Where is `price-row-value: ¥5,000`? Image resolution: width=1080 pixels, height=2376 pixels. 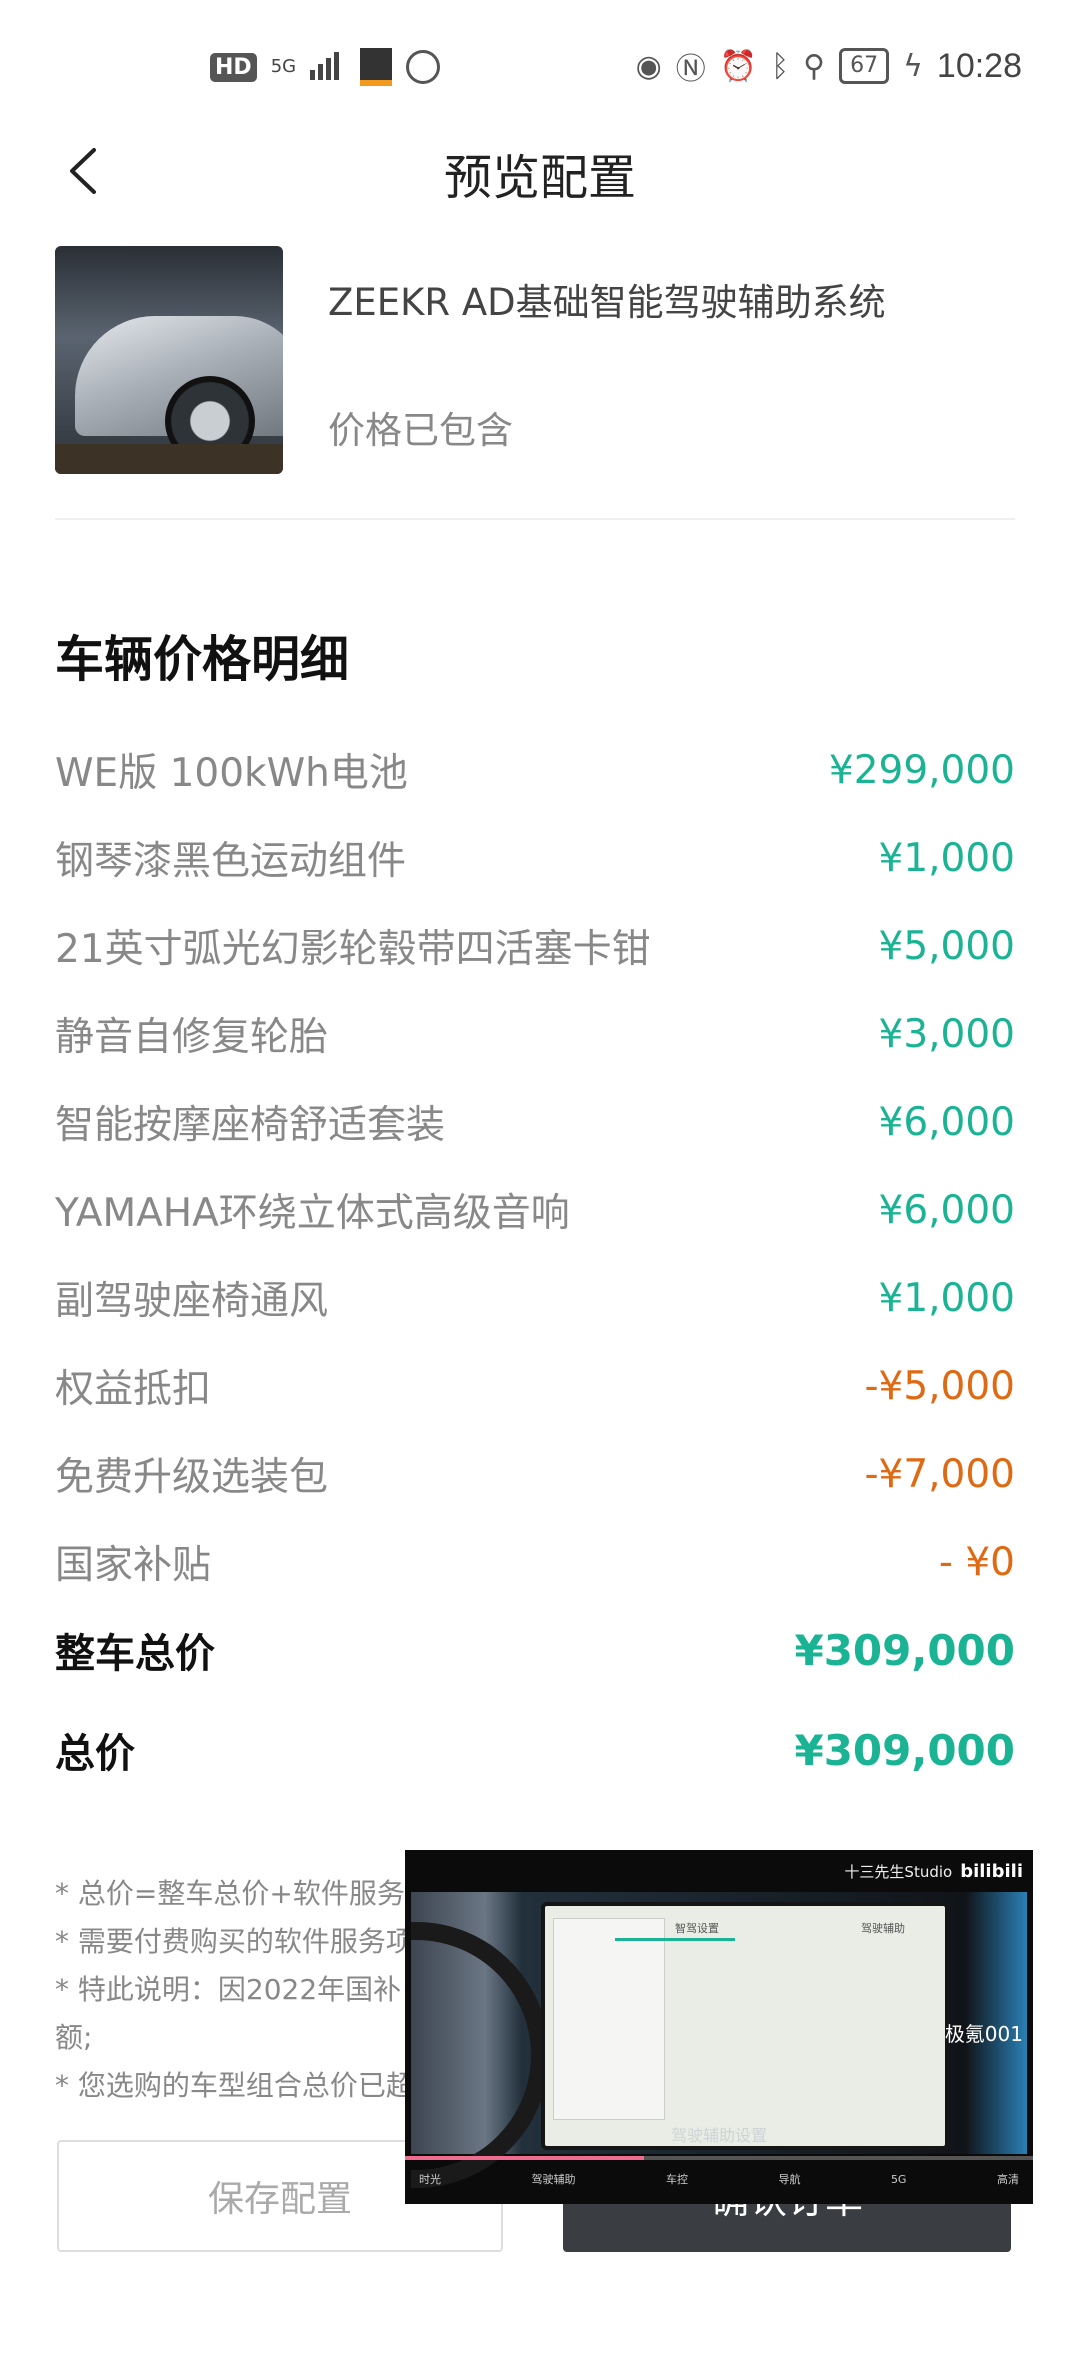 price-row-value: ¥5,000 is located at coordinates (946, 946).